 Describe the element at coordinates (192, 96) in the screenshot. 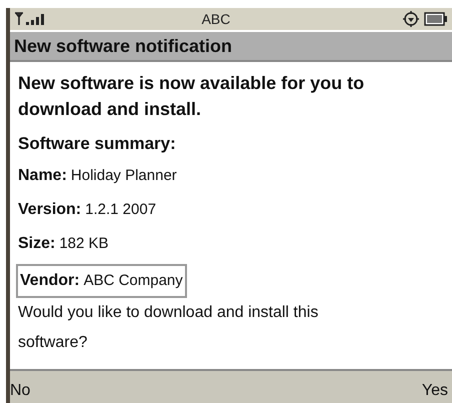

I see `message-text: New software is now available for you to download and install.` at that location.